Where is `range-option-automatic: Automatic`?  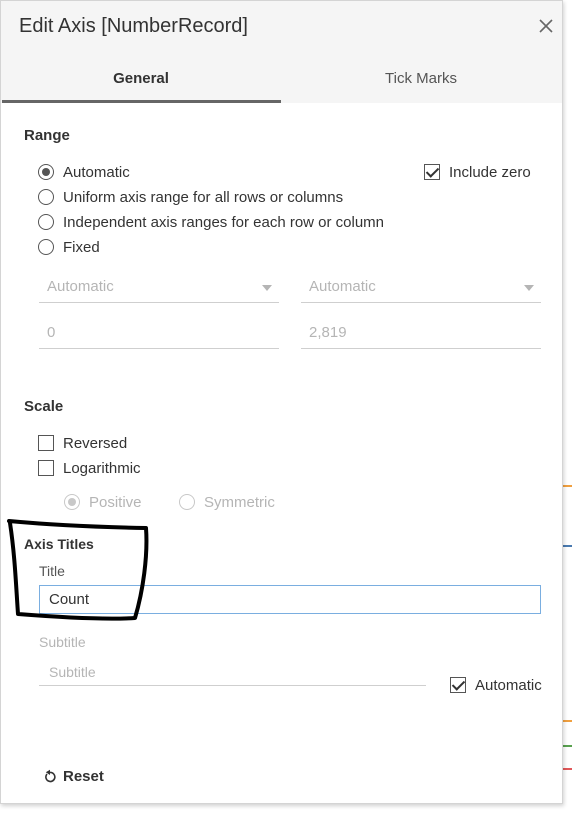
range-option-automatic: Automatic is located at coordinates (84, 172).